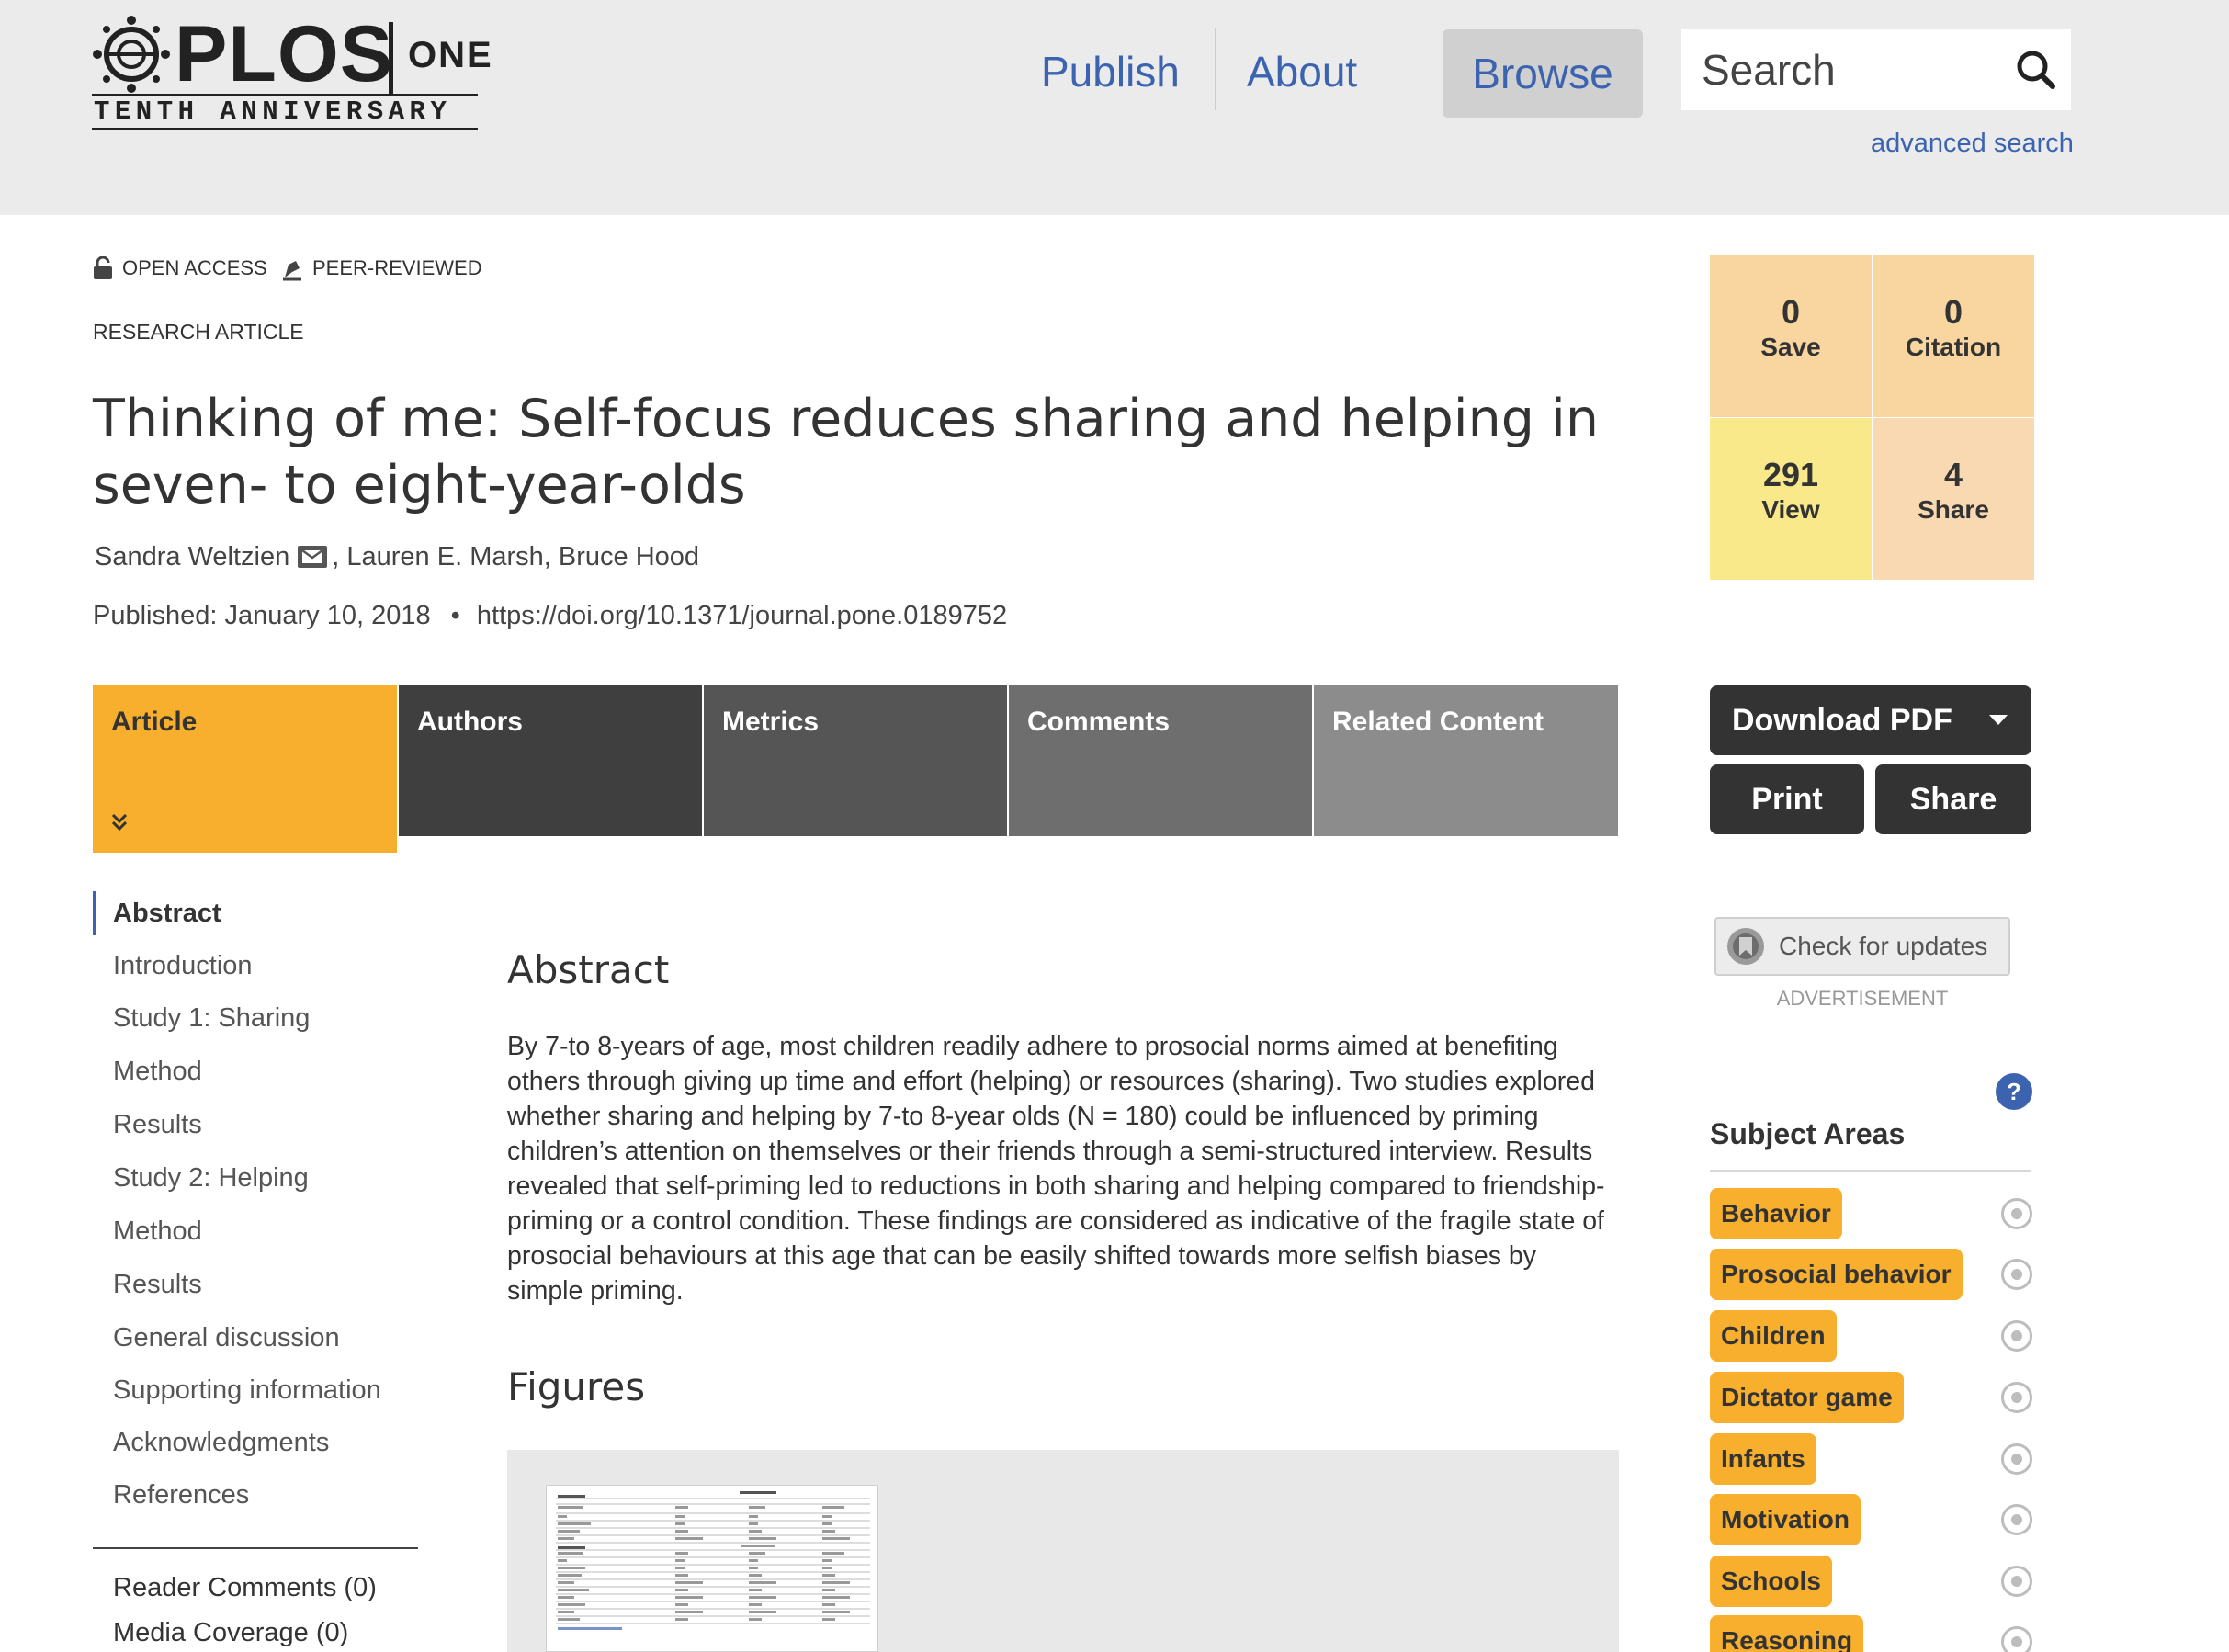 This screenshot has height=1652, width=2229. I want to click on advertisement-label: ADVERTISEMENT, so click(1862, 998).